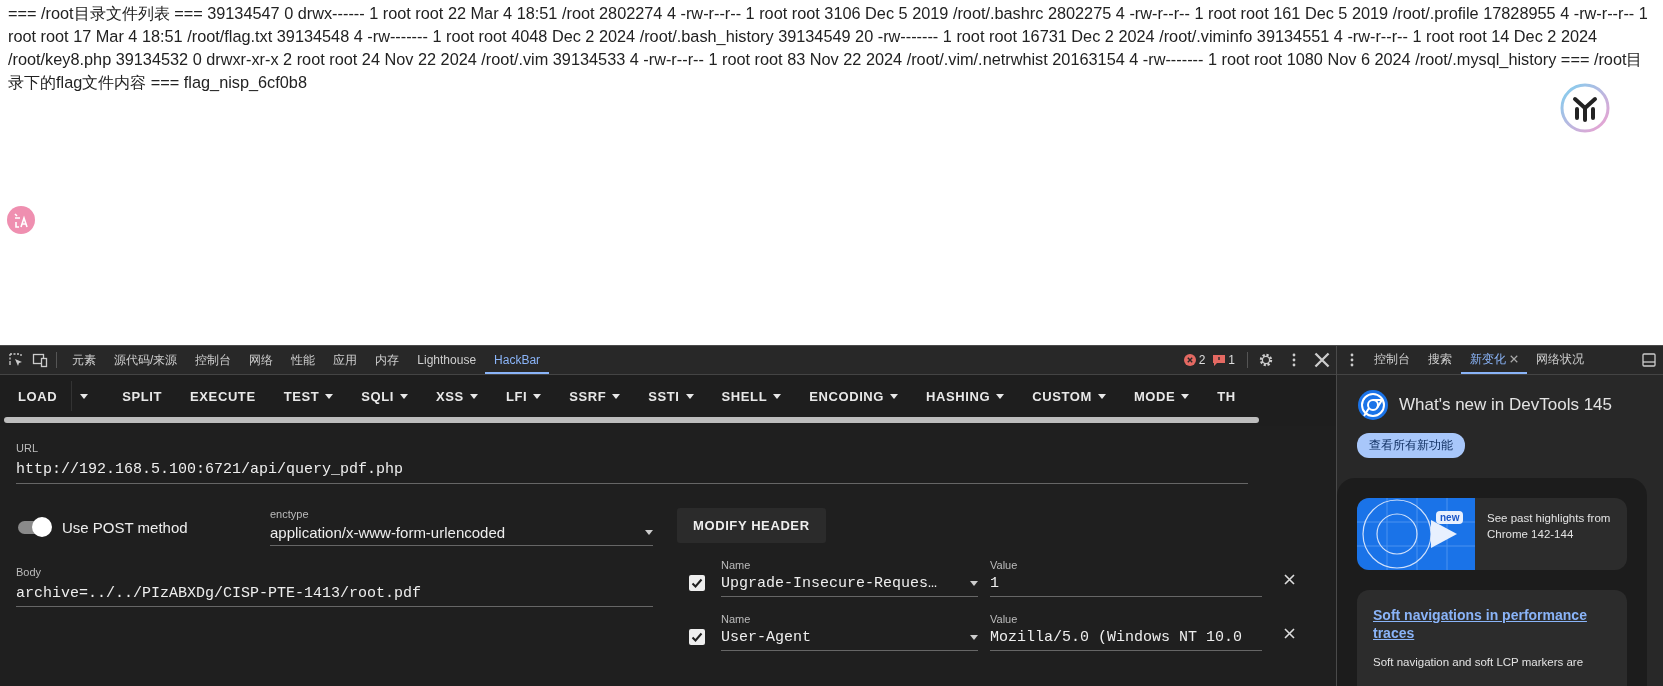  Describe the element at coordinates (671, 396) in the screenshot. I see `menu-button: SSTI` at that location.